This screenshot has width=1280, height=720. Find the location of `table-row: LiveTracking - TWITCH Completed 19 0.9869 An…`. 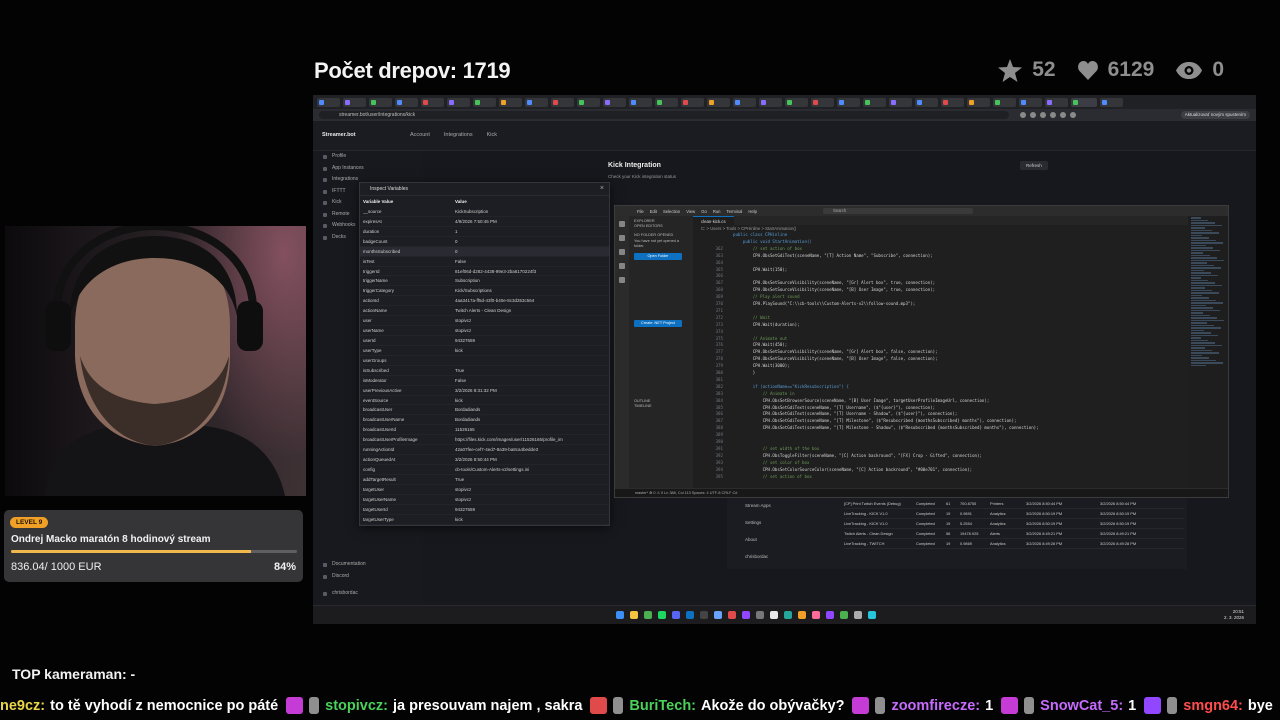

table-row: LiveTracking - TWITCH Completed 19 0.9869 An… is located at coordinates (1014, 544).